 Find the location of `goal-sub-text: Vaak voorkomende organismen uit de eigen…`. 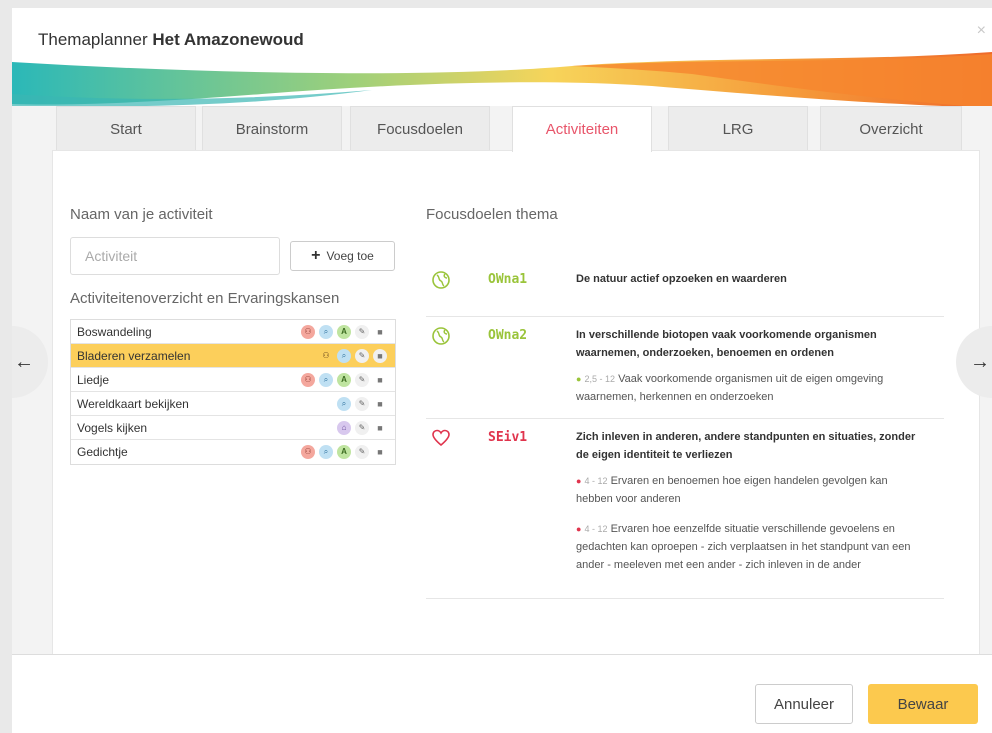

goal-sub-text: Vaak voorkomende organismen uit de eigen… is located at coordinates (730, 388).